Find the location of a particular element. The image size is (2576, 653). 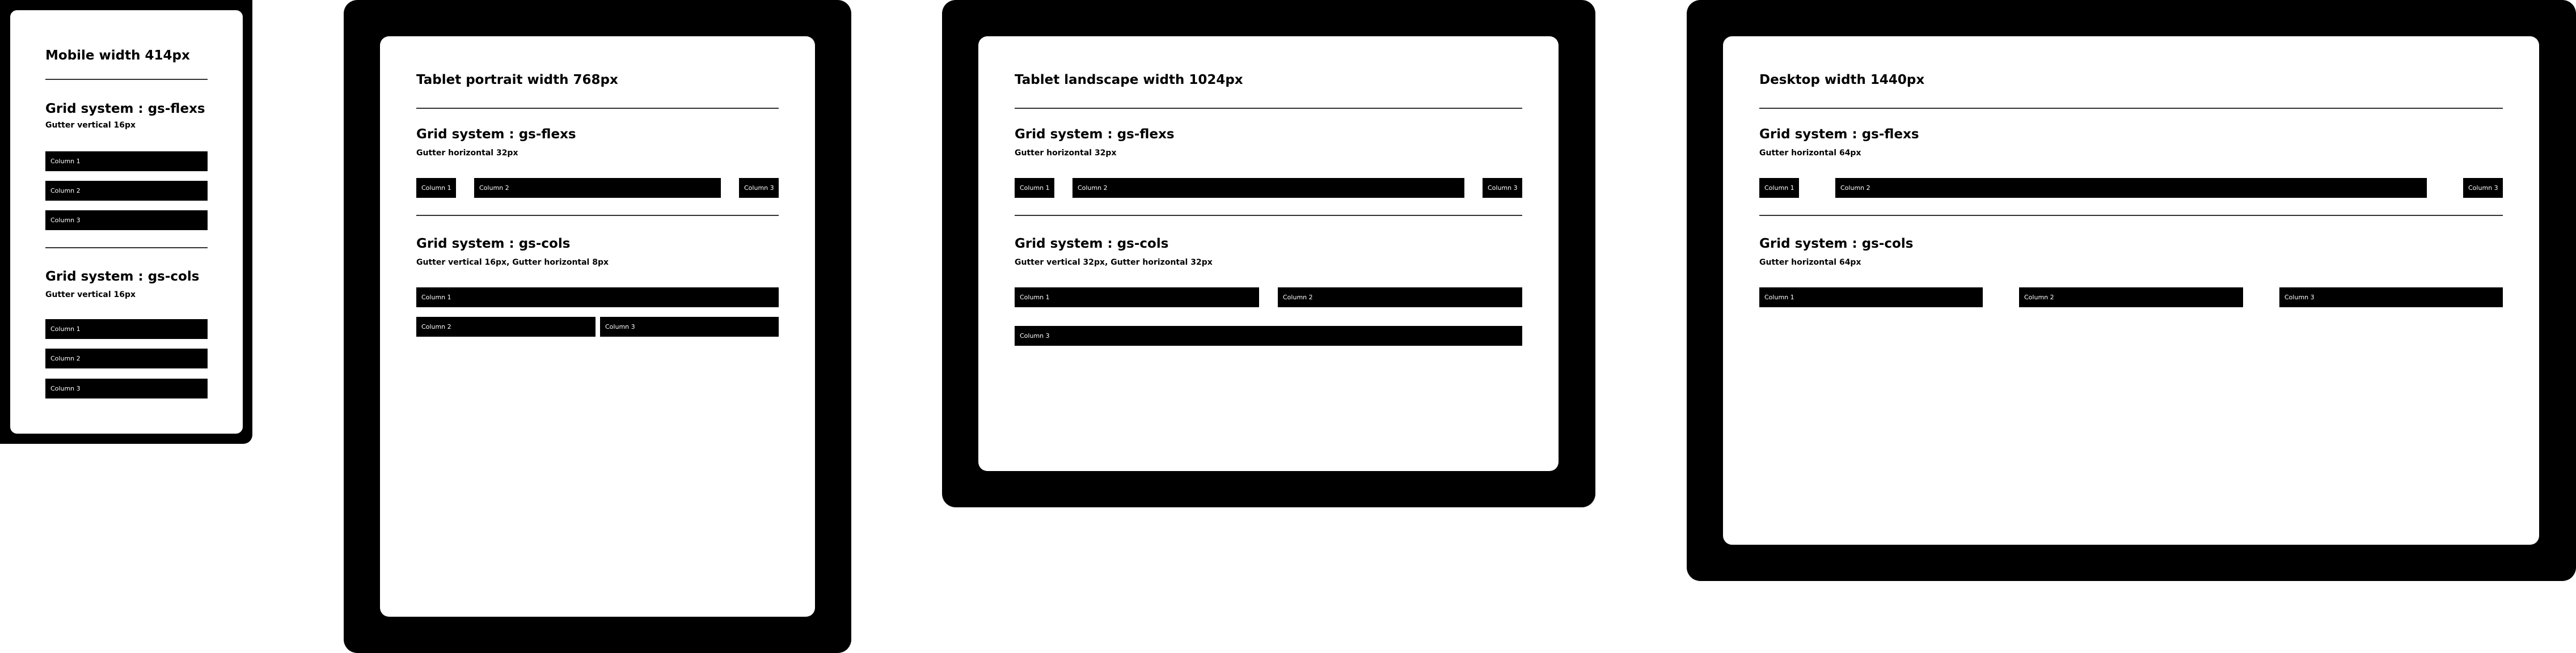

mobile-flex-gutter: Gutter vertical 16px is located at coordinates (90, 125).